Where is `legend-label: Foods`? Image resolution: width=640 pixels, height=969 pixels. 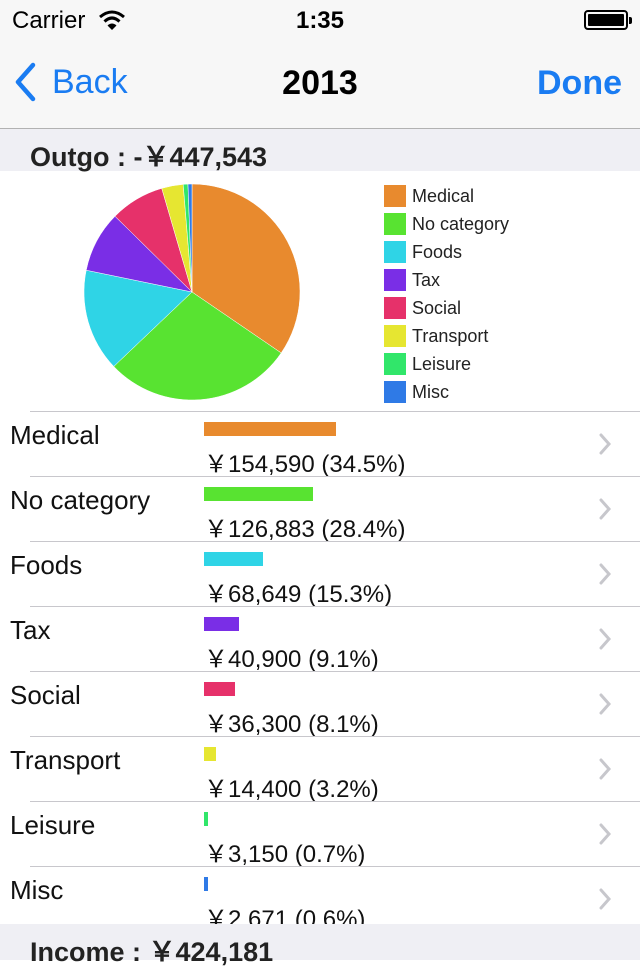
legend-label: Foods is located at coordinates (437, 251).